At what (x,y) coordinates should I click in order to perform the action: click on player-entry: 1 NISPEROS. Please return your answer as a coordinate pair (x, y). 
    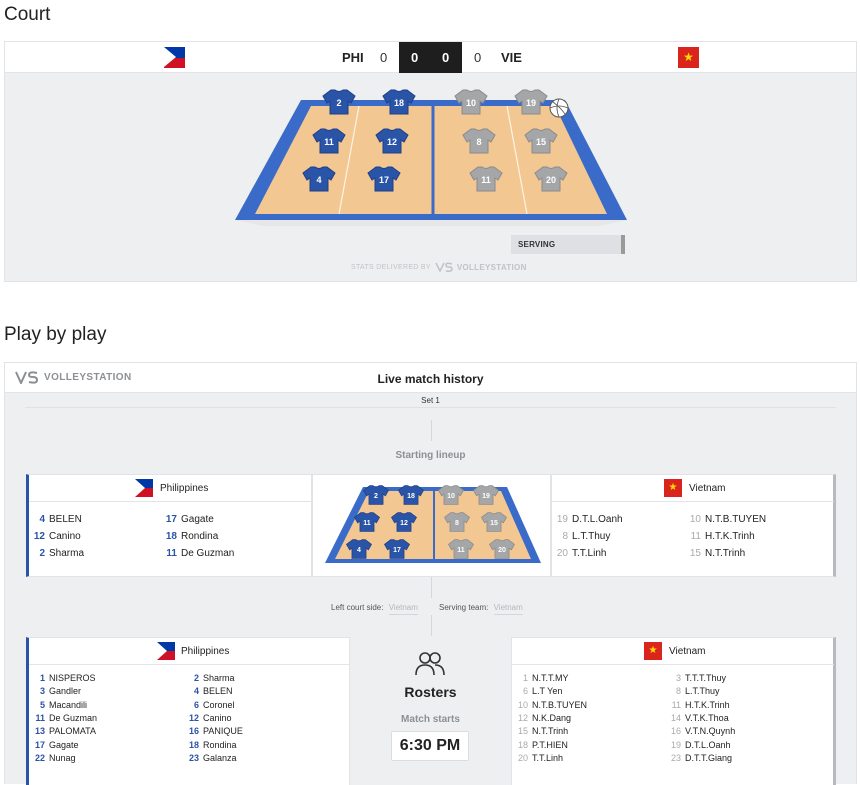
    Looking at the image, I should click on (63, 678).